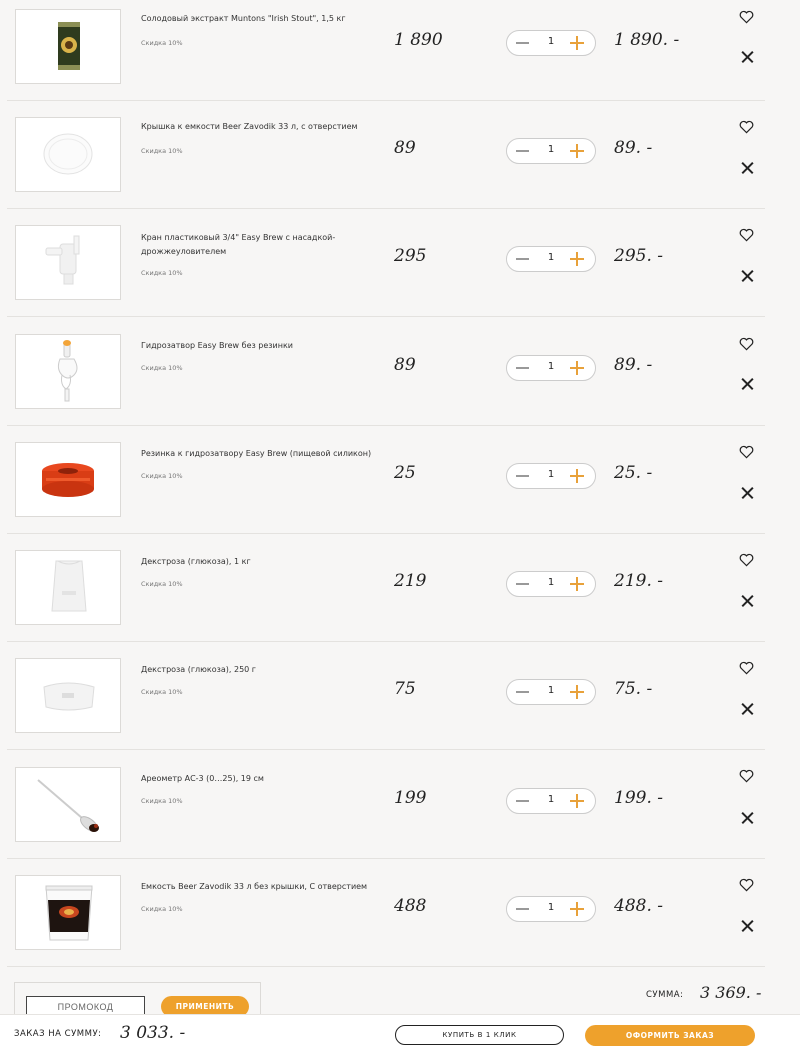  What do you see at coordinates (410, 256) in the screenshot?
I see `unit-price: 295` at bounding box center [410, 256].